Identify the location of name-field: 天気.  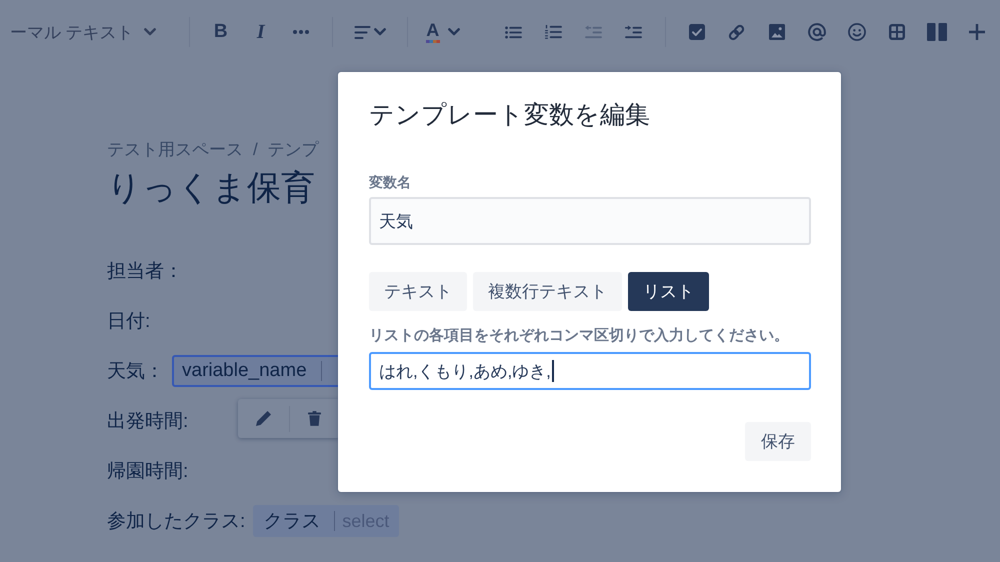
(590, 221).